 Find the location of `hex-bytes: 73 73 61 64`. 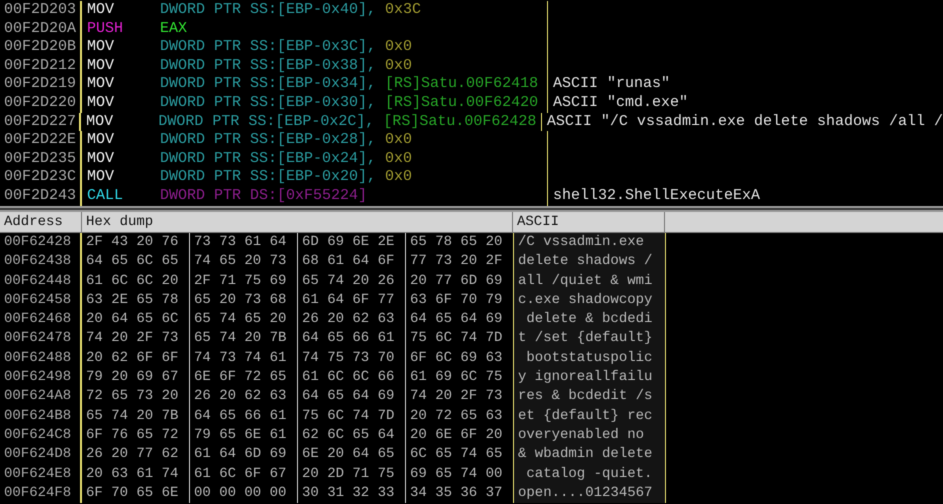

hex-bytes: 73 73 61 64 is located at coordinates (244, 242).